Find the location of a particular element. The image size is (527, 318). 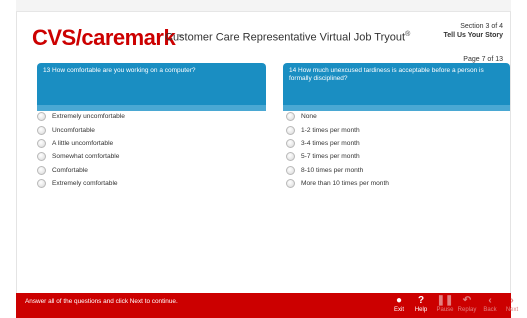

section-label: Section 3 of 4 is located at coordinates (481, 26).